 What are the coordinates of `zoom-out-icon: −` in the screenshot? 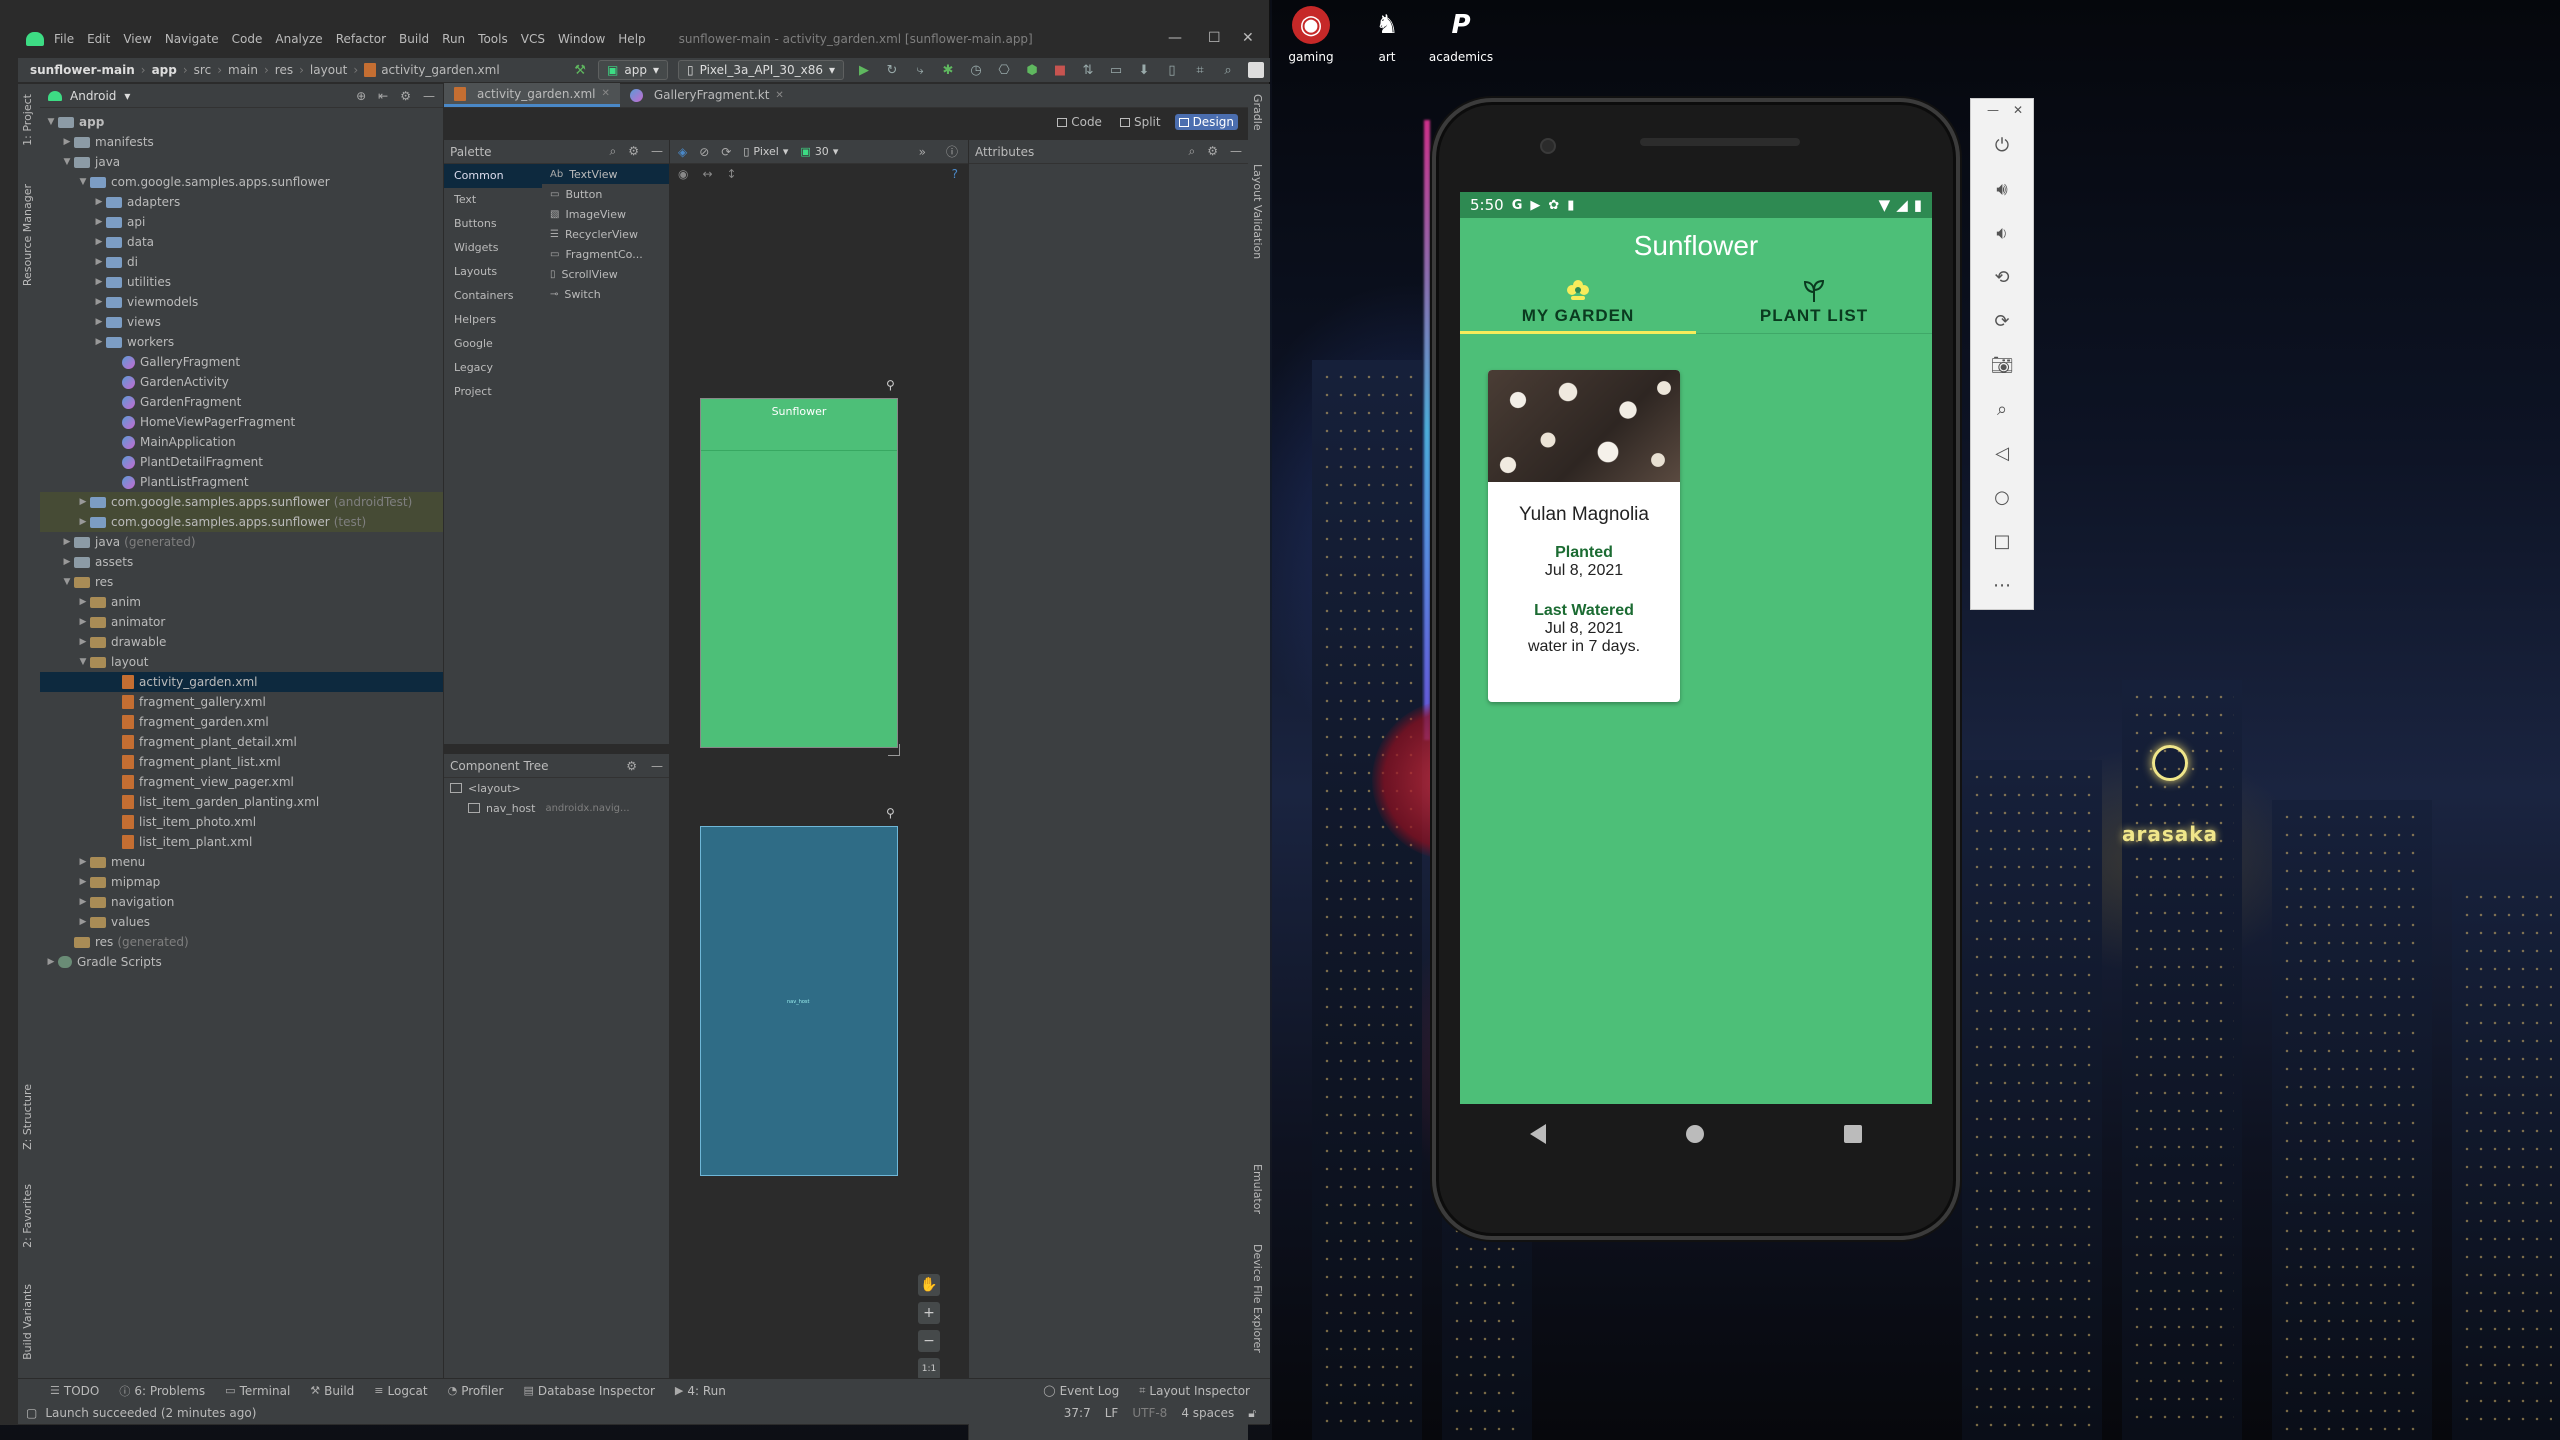 It's located at (929, 1341).